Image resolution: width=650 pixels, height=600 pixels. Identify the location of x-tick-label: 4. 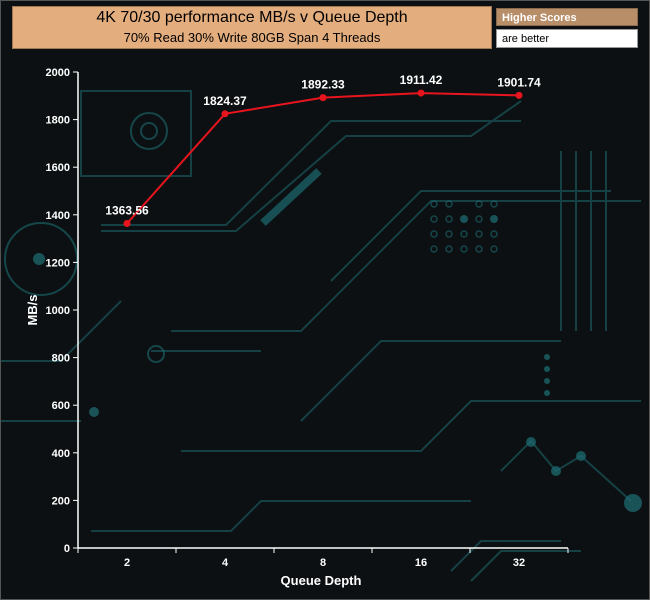
(225, 563).